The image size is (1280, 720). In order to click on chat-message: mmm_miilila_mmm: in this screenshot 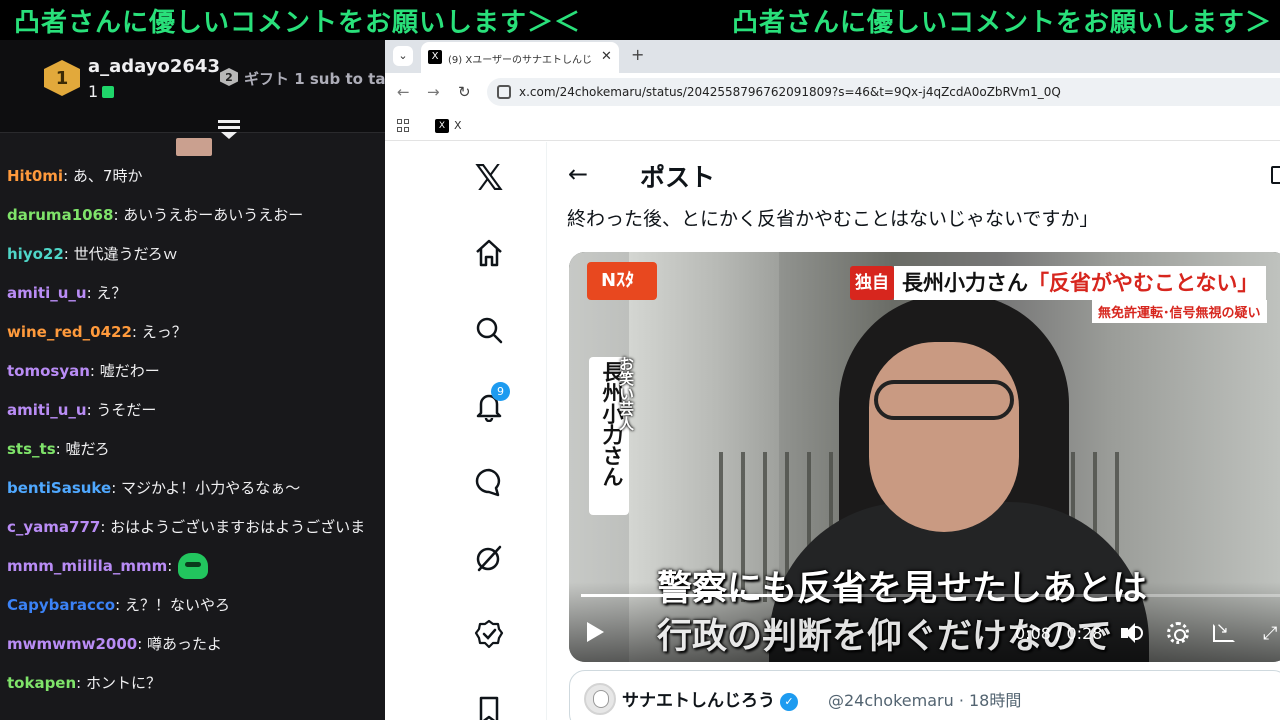, I will do `click(192, 565)`.